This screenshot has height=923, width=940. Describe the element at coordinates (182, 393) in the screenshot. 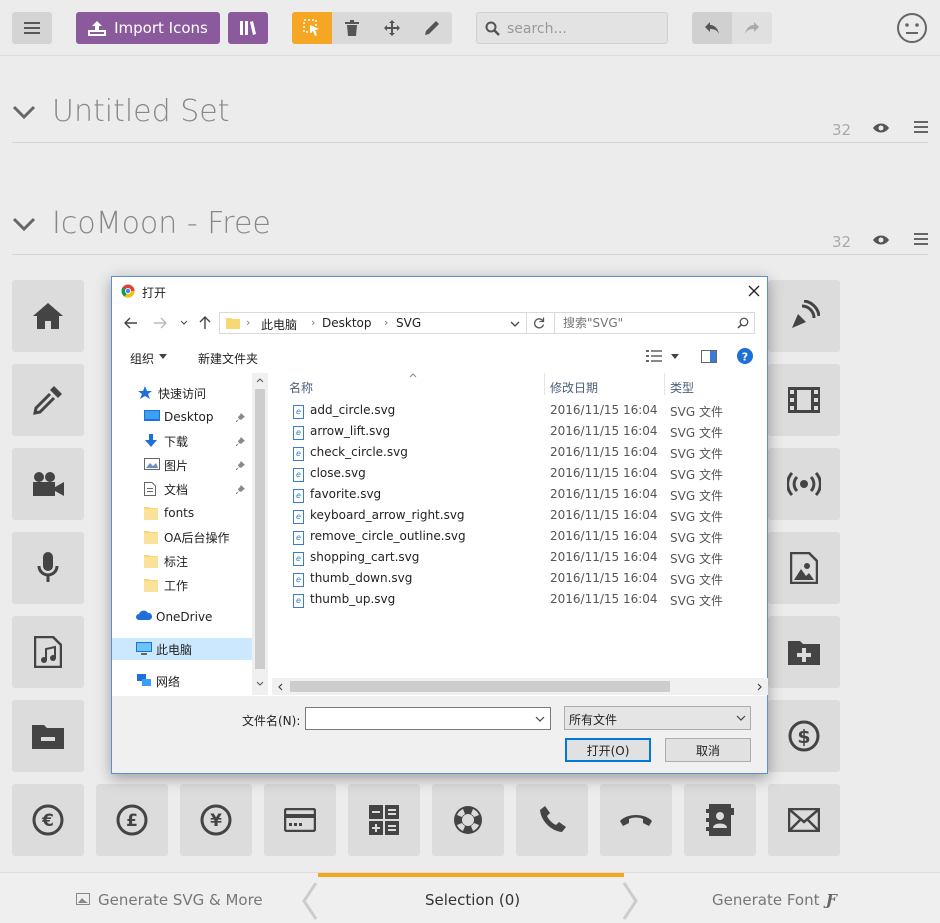

I see `nav-item: 快速访问` at that location.